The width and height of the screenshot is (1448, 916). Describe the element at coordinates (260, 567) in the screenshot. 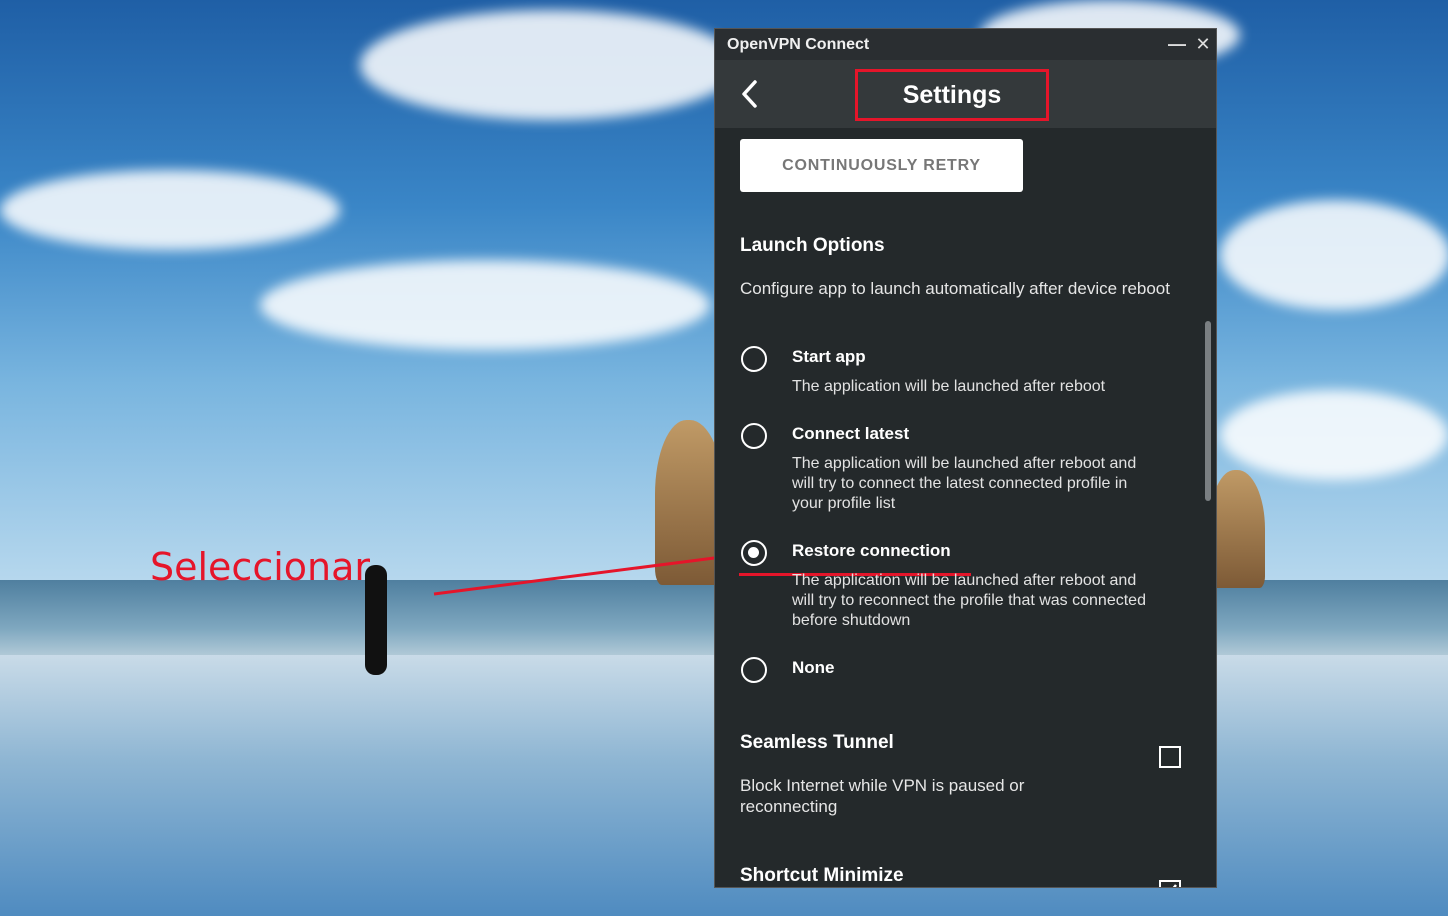

I see `annotation-label: Seleccionar` at that location.